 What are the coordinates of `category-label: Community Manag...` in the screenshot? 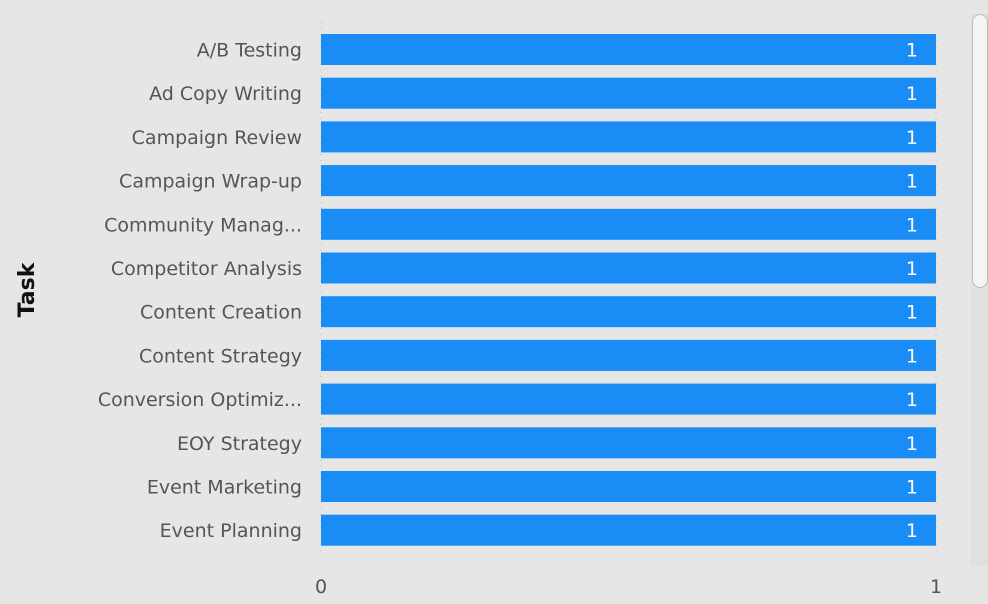 It's located at (203, 225).